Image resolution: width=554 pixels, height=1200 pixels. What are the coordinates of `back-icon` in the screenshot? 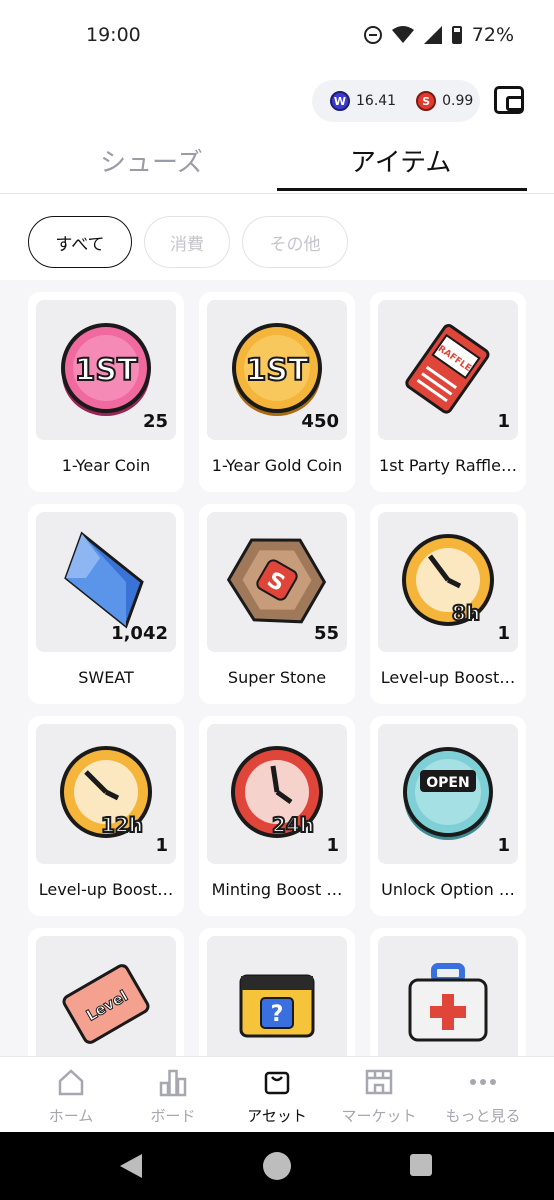 It's located at (131, 1166).